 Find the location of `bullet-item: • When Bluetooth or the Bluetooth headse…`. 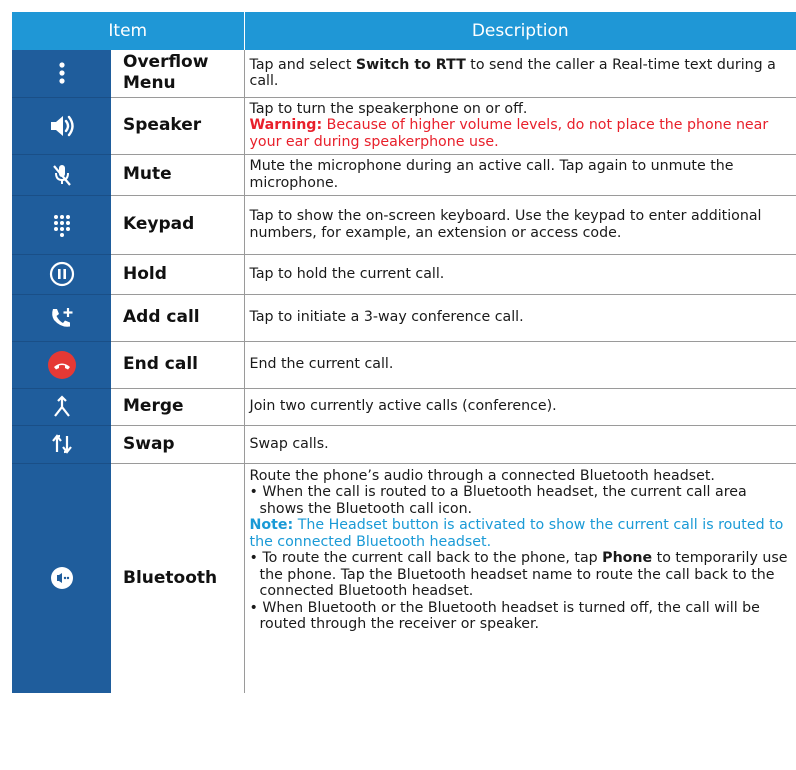

bullet-item: • When Bluetooth or the Bluetooth headse… is located at coordinates (504, 616).